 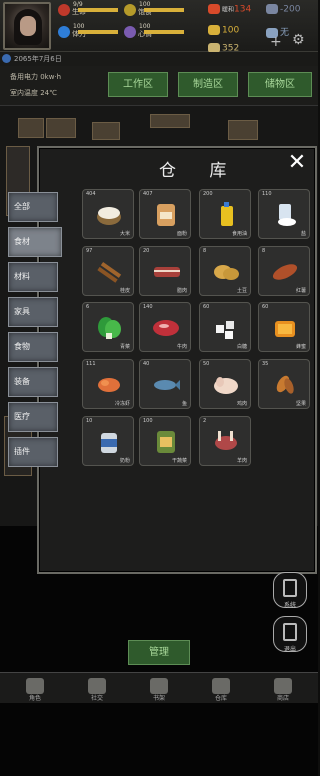 I want to click on item-name: 面粉, so click(x=181, y=234).